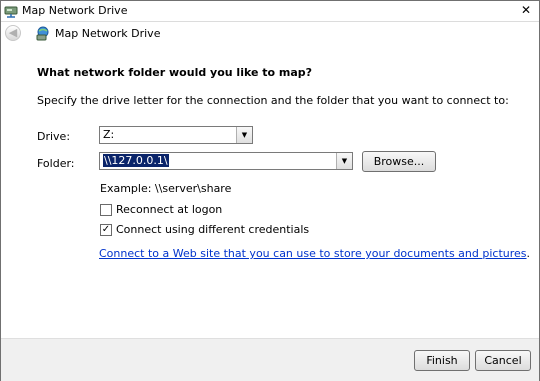 Image resolution: width=540 pixels, height=381 pixels. What do you see at coordinates (106, 210) in the screenshot?
I see `reconnect-checkbox` at bounding box center [106, 210].